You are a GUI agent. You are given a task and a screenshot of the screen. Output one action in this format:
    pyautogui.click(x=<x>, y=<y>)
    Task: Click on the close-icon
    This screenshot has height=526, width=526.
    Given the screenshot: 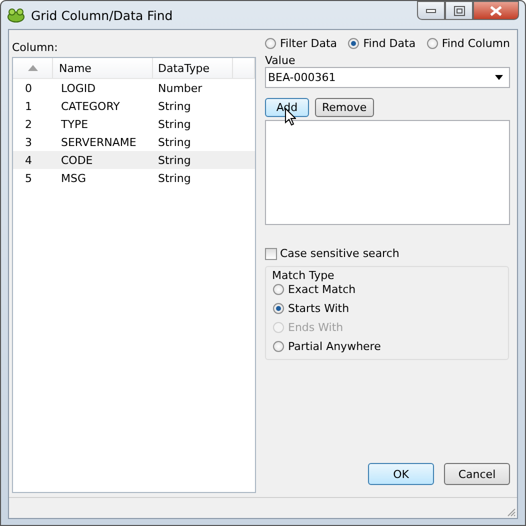 What is the action you would take?
    pyautogui.click(x=496, y=11)
    